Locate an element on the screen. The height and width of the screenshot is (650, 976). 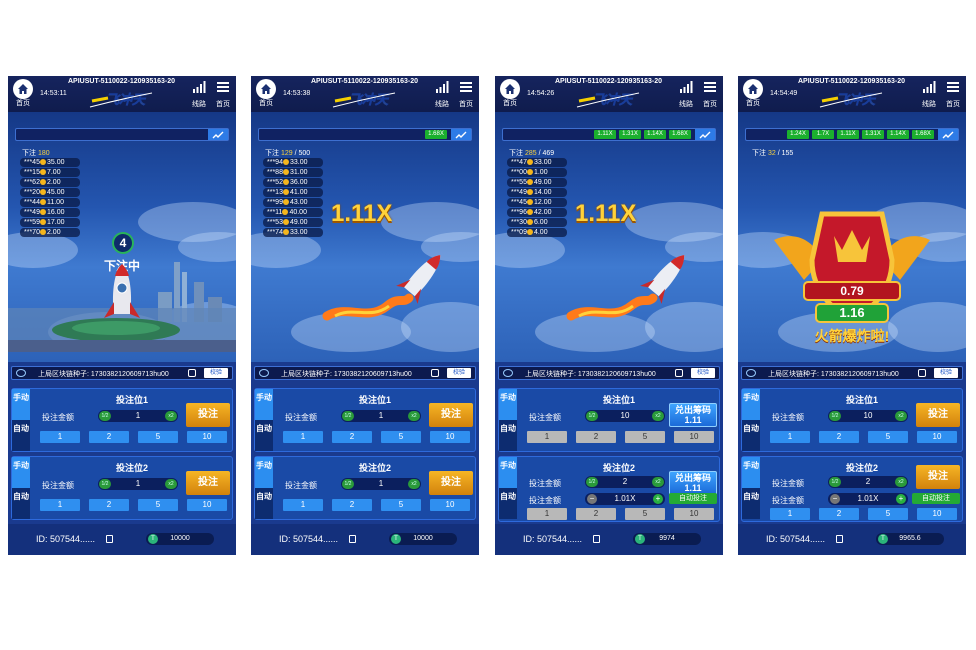
amount-stepper: 1/2 10 x2 is located at coordinates (868, 416).